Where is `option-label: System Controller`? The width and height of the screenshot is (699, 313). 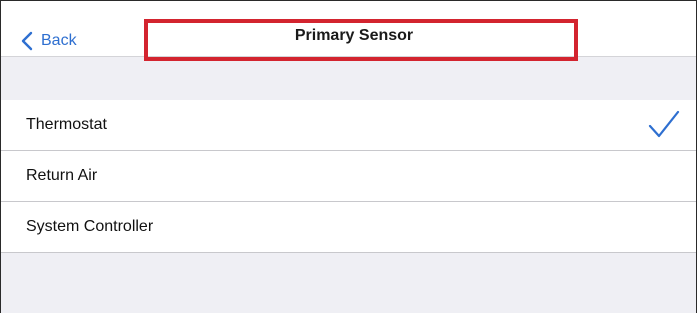 option-label: System Controller is located at coordinates (90, 226).